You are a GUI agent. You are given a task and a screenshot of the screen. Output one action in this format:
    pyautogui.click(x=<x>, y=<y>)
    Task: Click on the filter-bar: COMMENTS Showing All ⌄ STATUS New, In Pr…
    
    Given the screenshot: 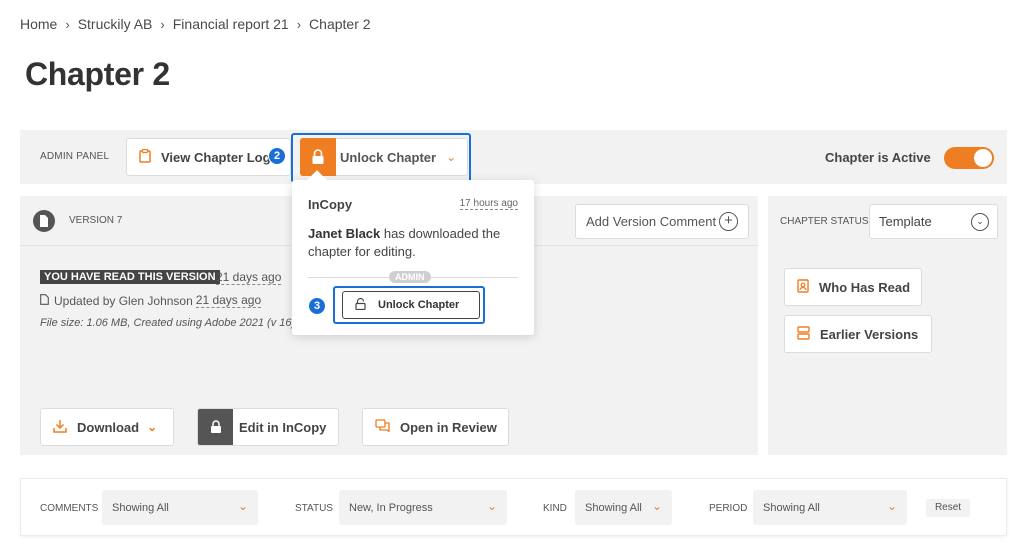 What is the action you would take?
    pyautogui.click(x=513, y=507)
    